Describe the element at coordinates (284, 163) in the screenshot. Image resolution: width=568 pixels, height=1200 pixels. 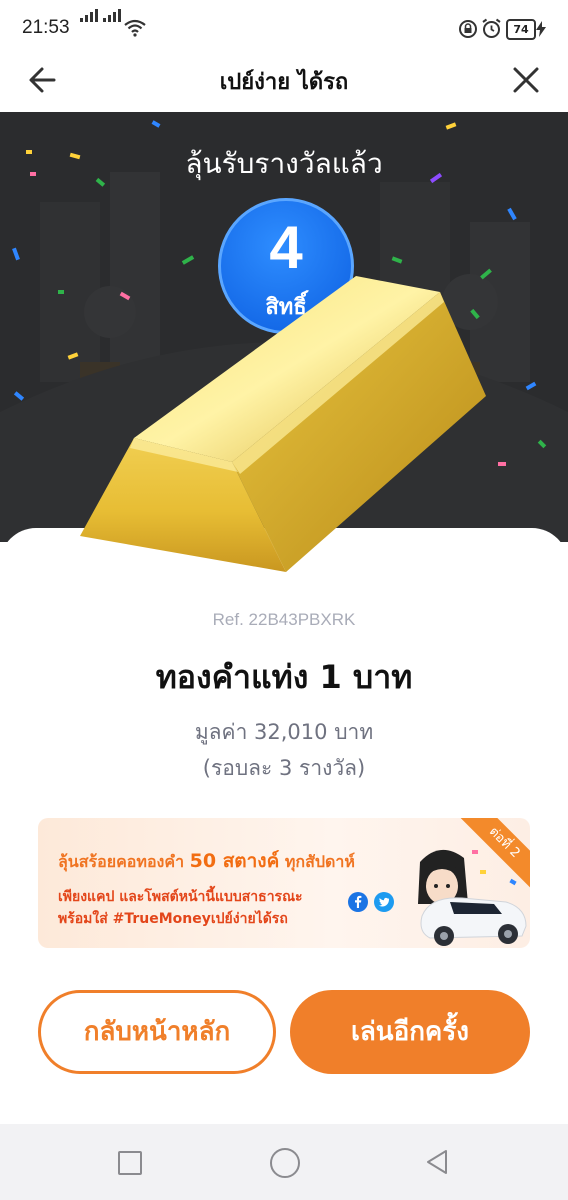
I see `hero-title: ลุ้นรับรางวัลแล้ว` at that location.